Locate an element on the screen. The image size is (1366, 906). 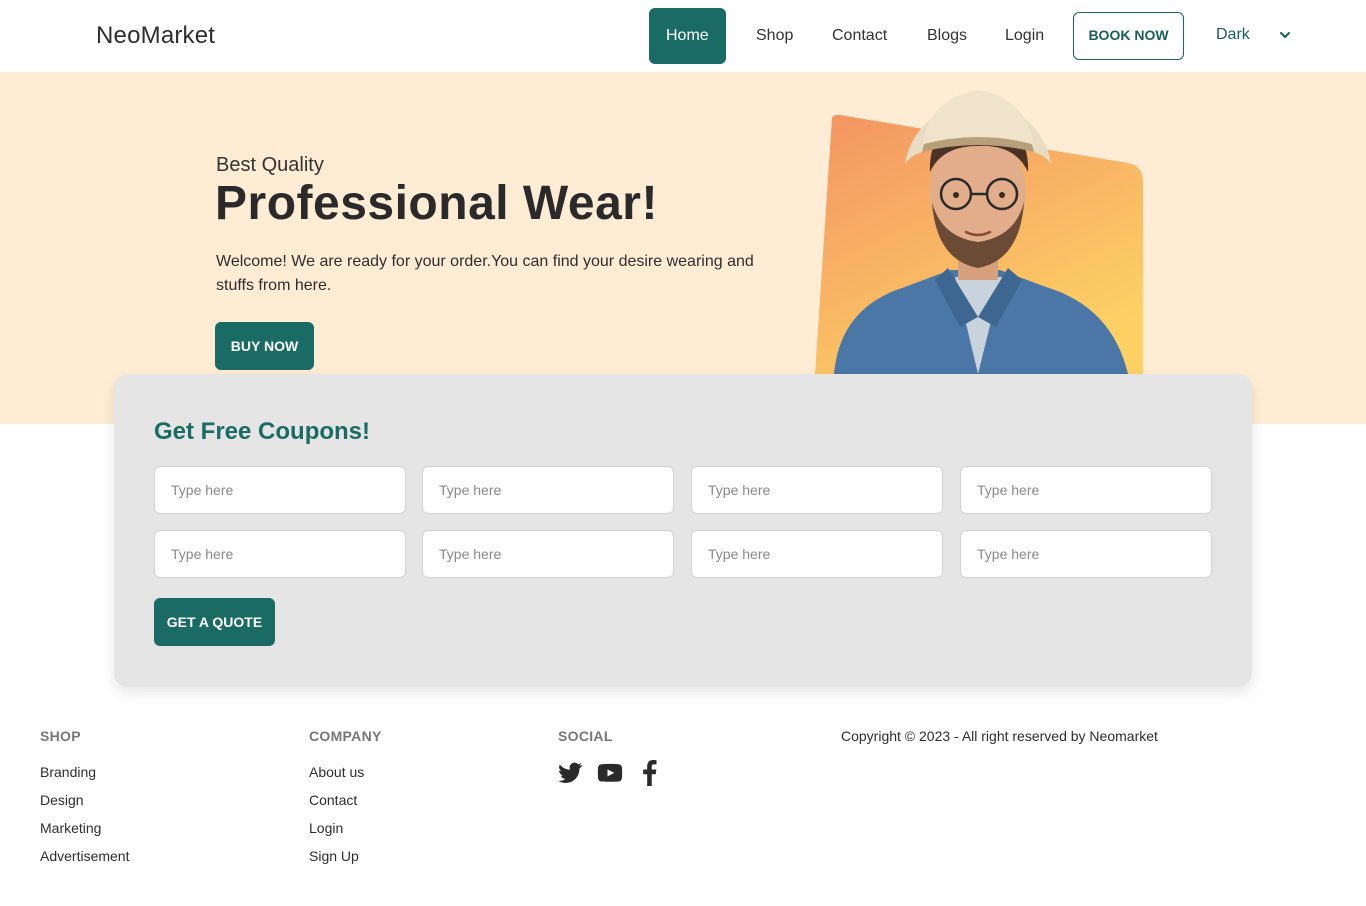
chevron-down-icon is located at coordinates (1284, 35).